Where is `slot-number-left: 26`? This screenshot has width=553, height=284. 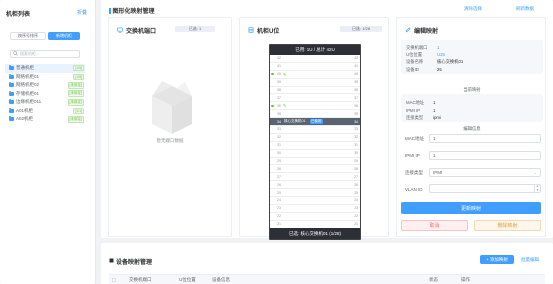 slot-number-left: 26 is located at coordinates (279, 184).